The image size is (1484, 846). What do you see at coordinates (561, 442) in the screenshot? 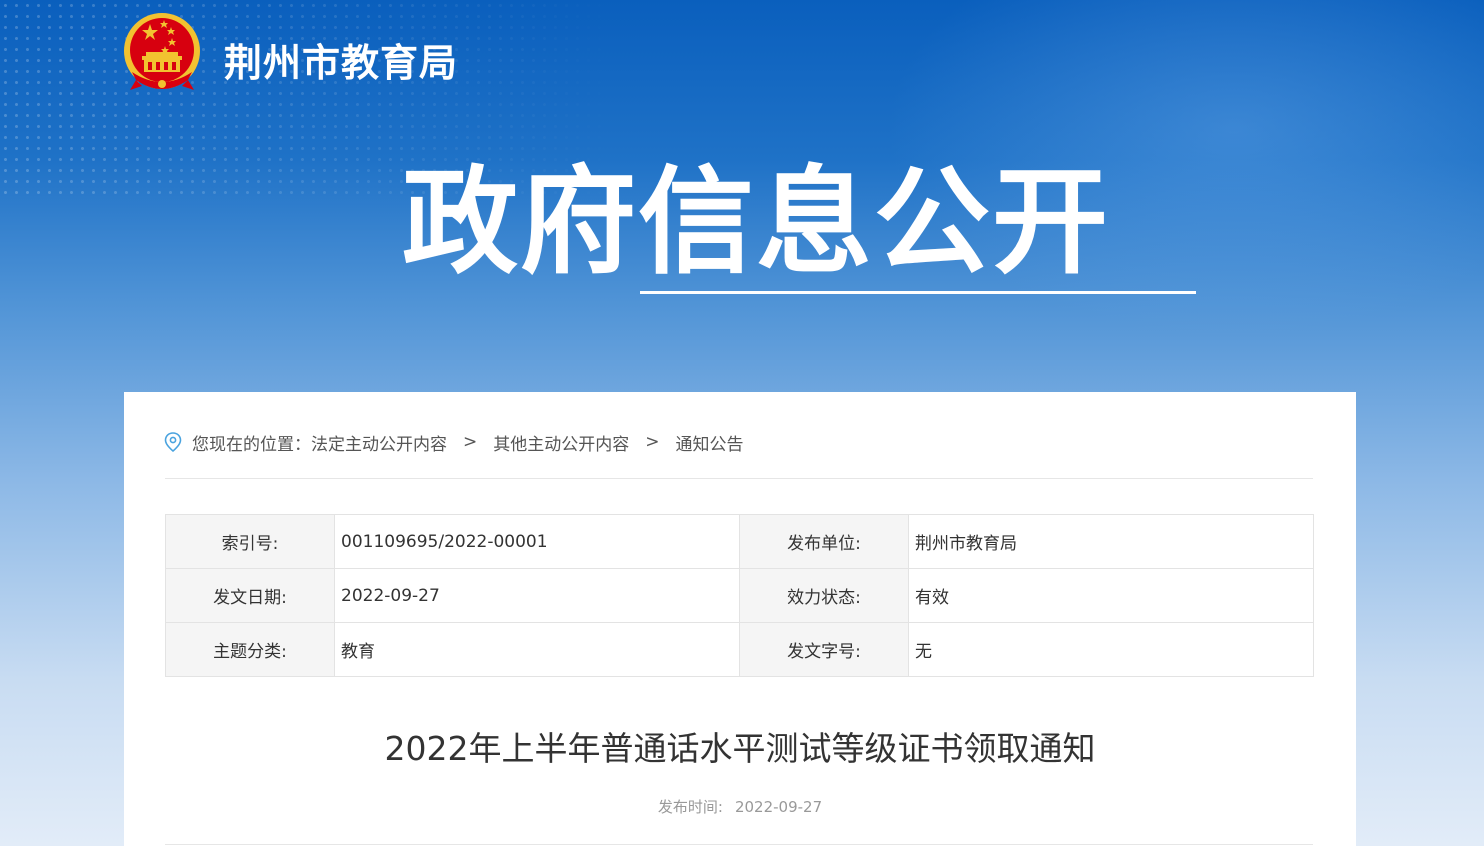
I see `breadcrumb-item-other: 其他主动公开内容` at bounding box center [561, 442].